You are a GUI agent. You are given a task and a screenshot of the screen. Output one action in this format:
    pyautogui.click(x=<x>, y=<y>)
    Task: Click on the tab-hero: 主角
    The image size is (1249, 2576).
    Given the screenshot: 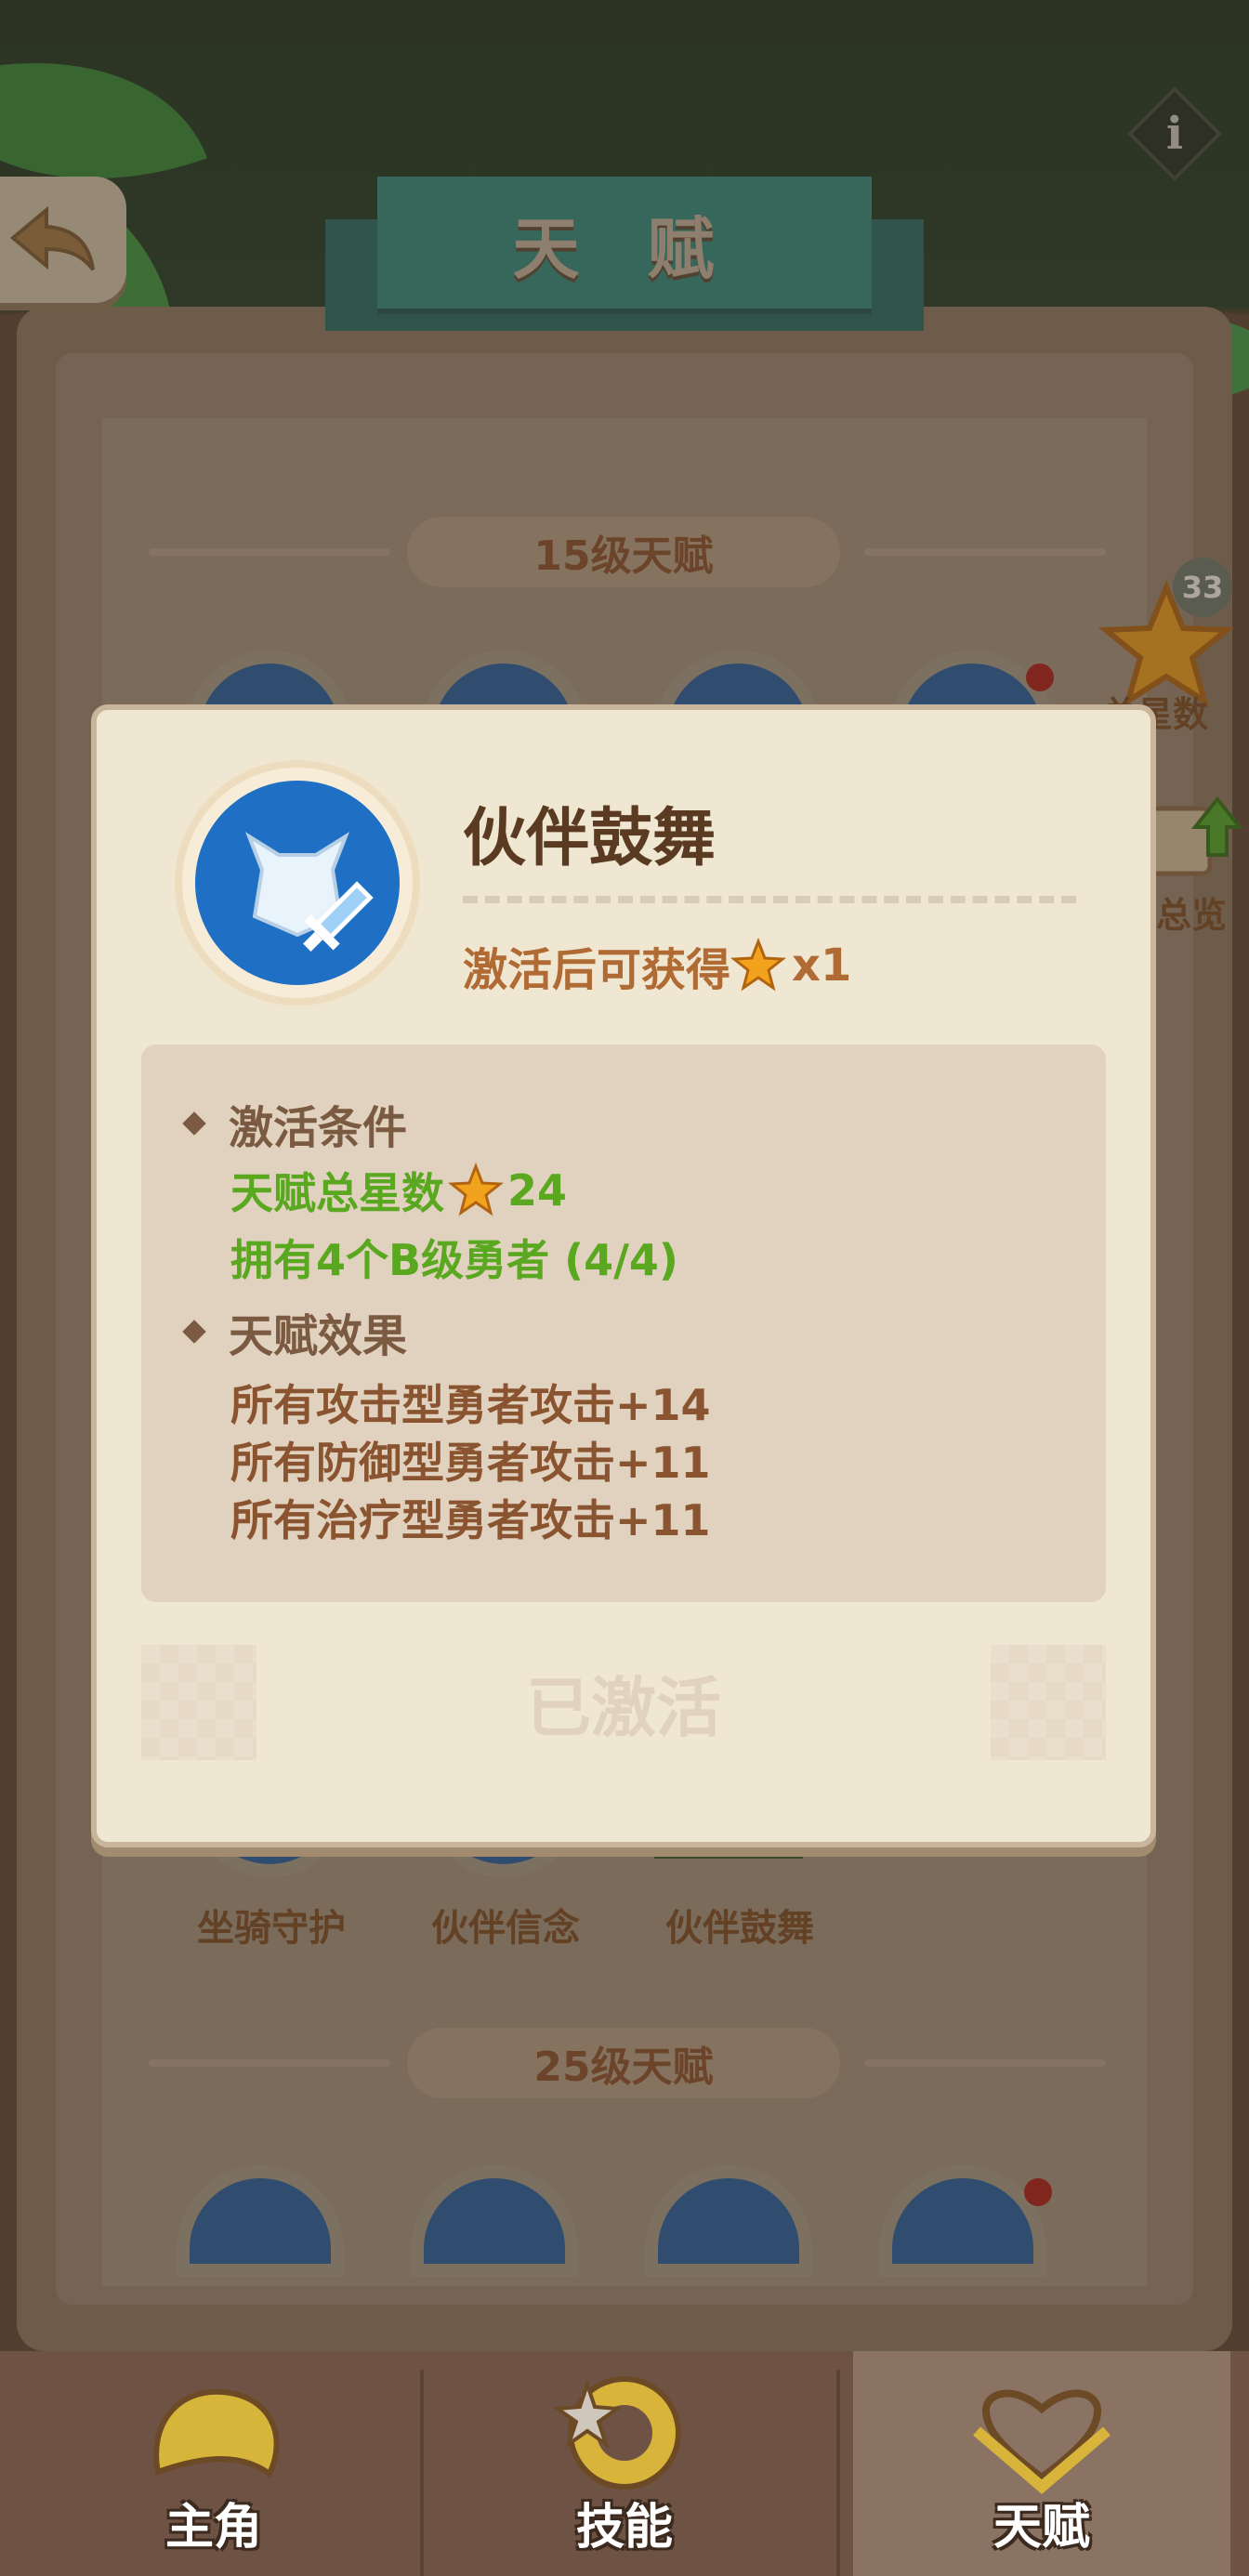 What is the action you would take?
    pyautogui.click(x=213, y=2463)
    